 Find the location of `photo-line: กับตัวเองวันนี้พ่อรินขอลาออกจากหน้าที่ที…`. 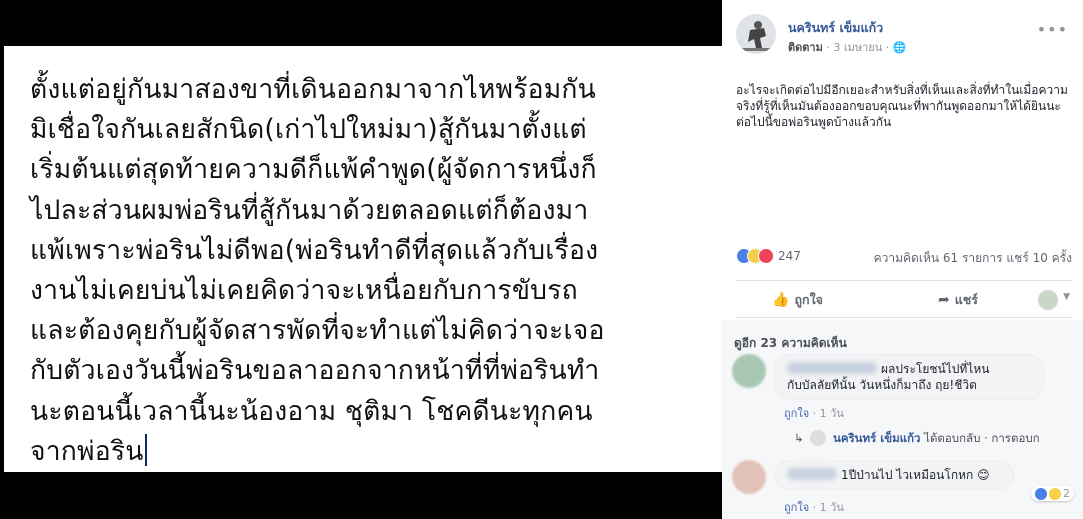

photo-line: กับตัวเองวันนี้พ่อรินขอลาออกจากหน้าที่ที… is located at coordinates (315, 371).